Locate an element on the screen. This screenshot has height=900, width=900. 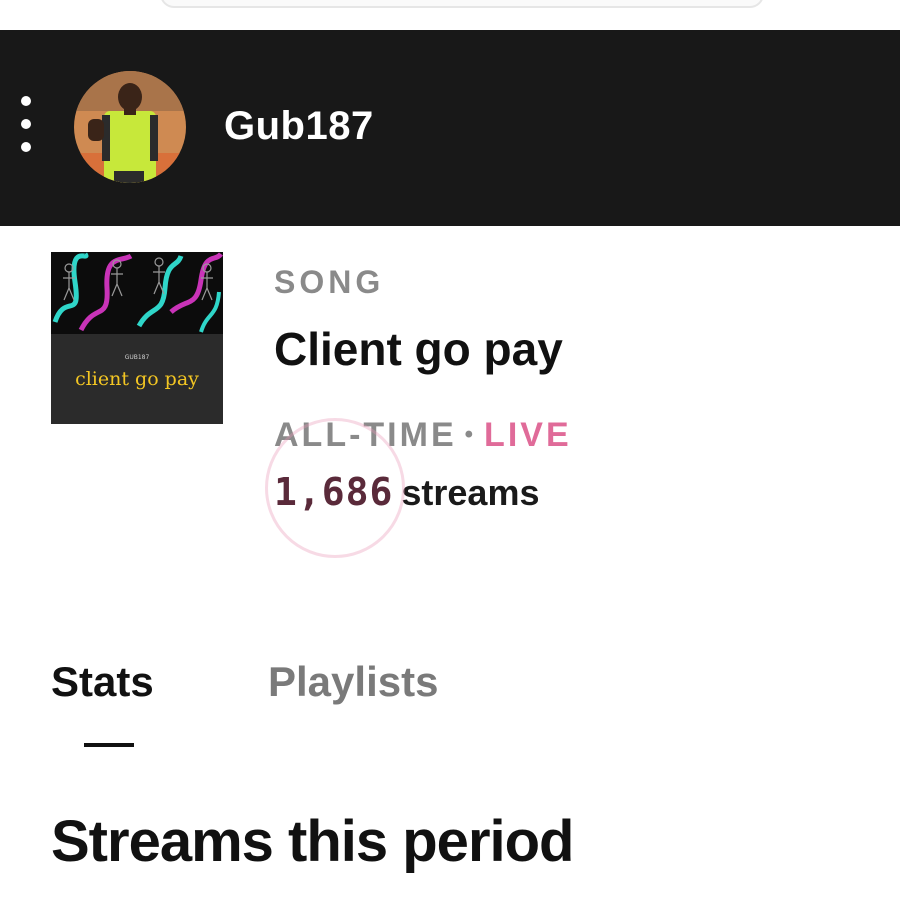
streams-row: 1,686 streams is located at coordinates (406, 492).